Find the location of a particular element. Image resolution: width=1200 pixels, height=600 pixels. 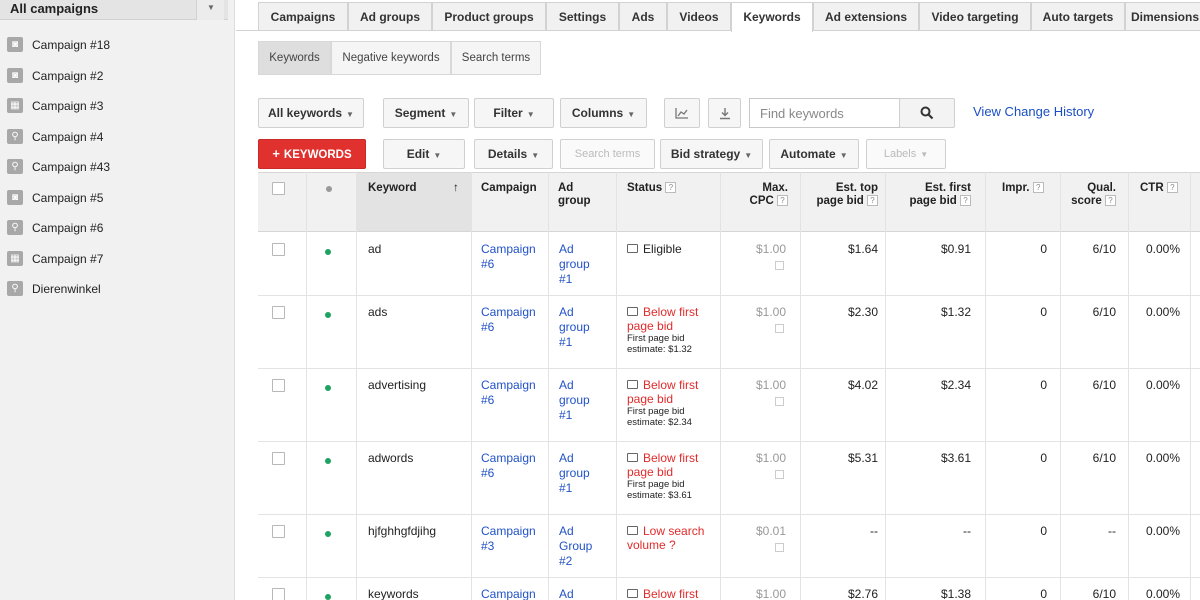

add-keywords-button: + KEYWORDS is located at coordinates (312, 154).